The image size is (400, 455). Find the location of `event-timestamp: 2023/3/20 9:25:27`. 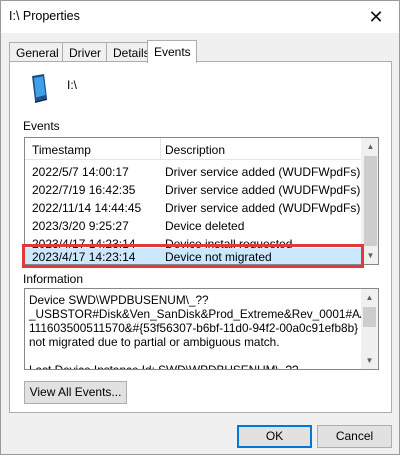

event-timestamp: 2023/3/20 9:25:27 is located at coordinates (80, 226).